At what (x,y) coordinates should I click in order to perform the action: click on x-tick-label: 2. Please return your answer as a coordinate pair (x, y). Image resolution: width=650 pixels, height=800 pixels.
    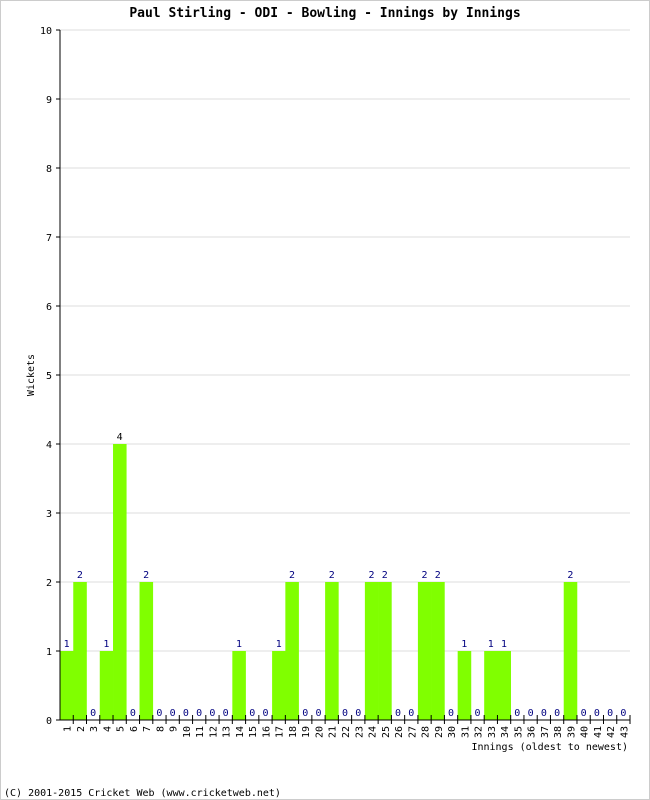
    Looking at the image, I should click on (81, 729).